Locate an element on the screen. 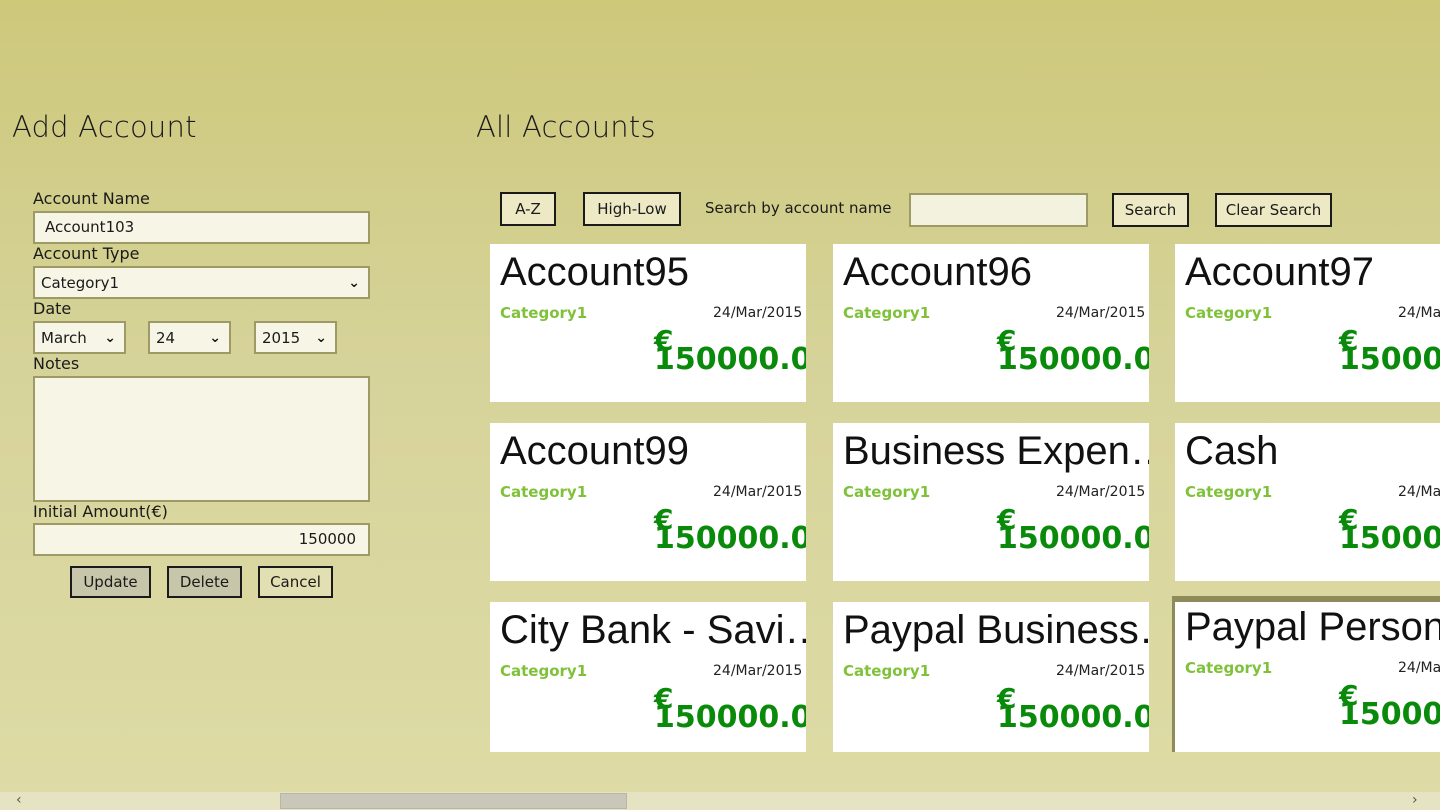  account-name: Account99 is located at coordinates (595, 451).